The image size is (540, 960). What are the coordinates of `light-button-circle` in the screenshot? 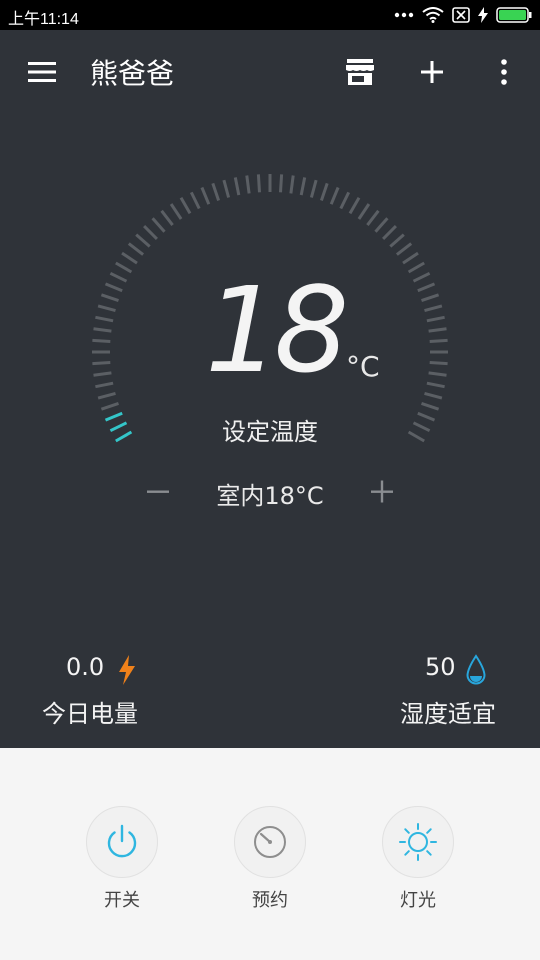 It's located at (418, 842).